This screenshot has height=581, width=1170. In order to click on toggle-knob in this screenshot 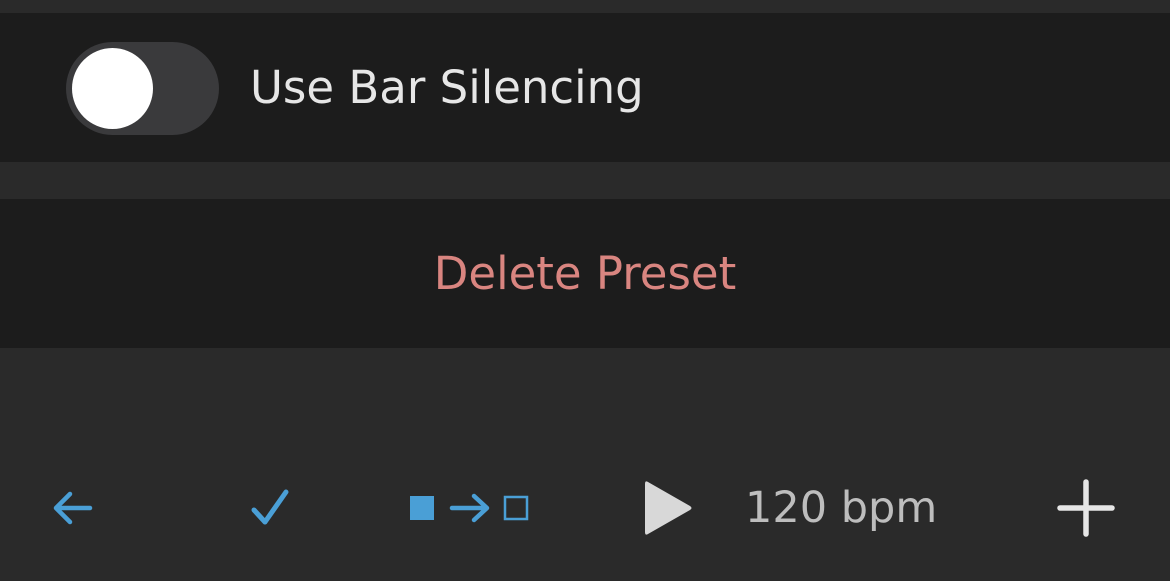, I will do `click(112, 88)`.